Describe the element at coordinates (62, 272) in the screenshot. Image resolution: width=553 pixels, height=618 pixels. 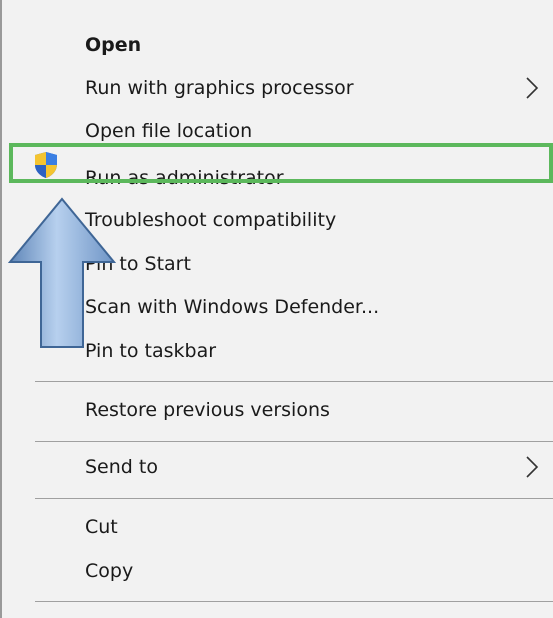
I see `up-arrow-icon` at that location.